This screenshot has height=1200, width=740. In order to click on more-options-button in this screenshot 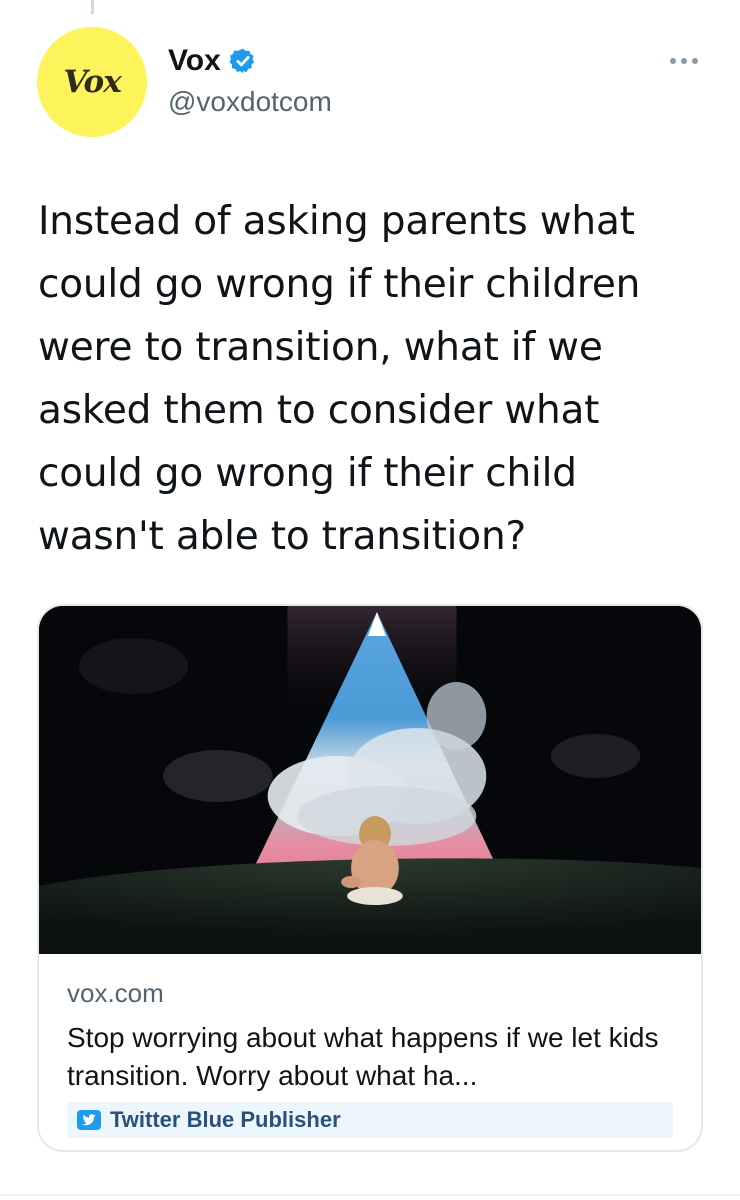, I will do `click(684, 61)`.